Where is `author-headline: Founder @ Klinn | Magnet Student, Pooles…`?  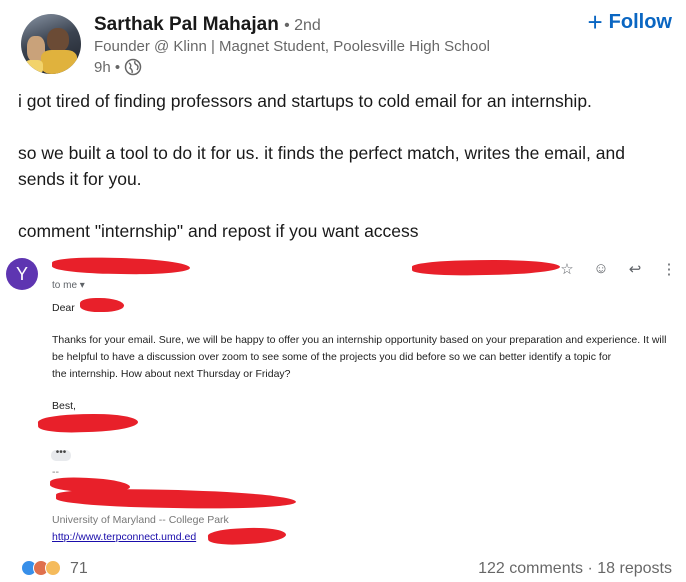
author-headline: Founder @ Klinn | Magnet Student, Pooles… is located at coordinates (292, 46).